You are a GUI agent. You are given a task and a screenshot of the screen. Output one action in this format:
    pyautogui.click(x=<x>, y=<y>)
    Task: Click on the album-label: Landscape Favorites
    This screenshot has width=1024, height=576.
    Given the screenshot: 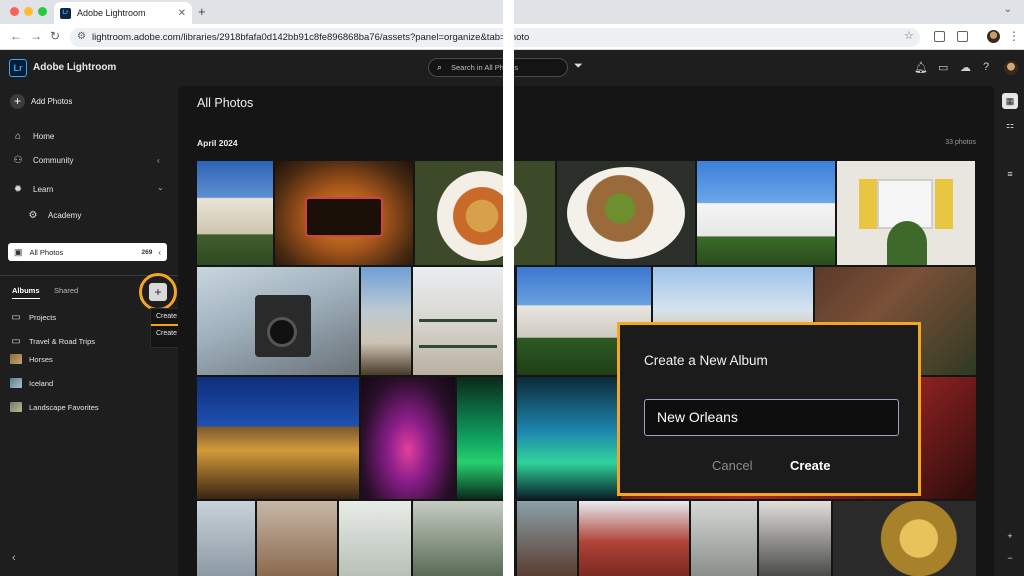 What is the action you would take?
    pyautogui.click(x=64, y=407)
    